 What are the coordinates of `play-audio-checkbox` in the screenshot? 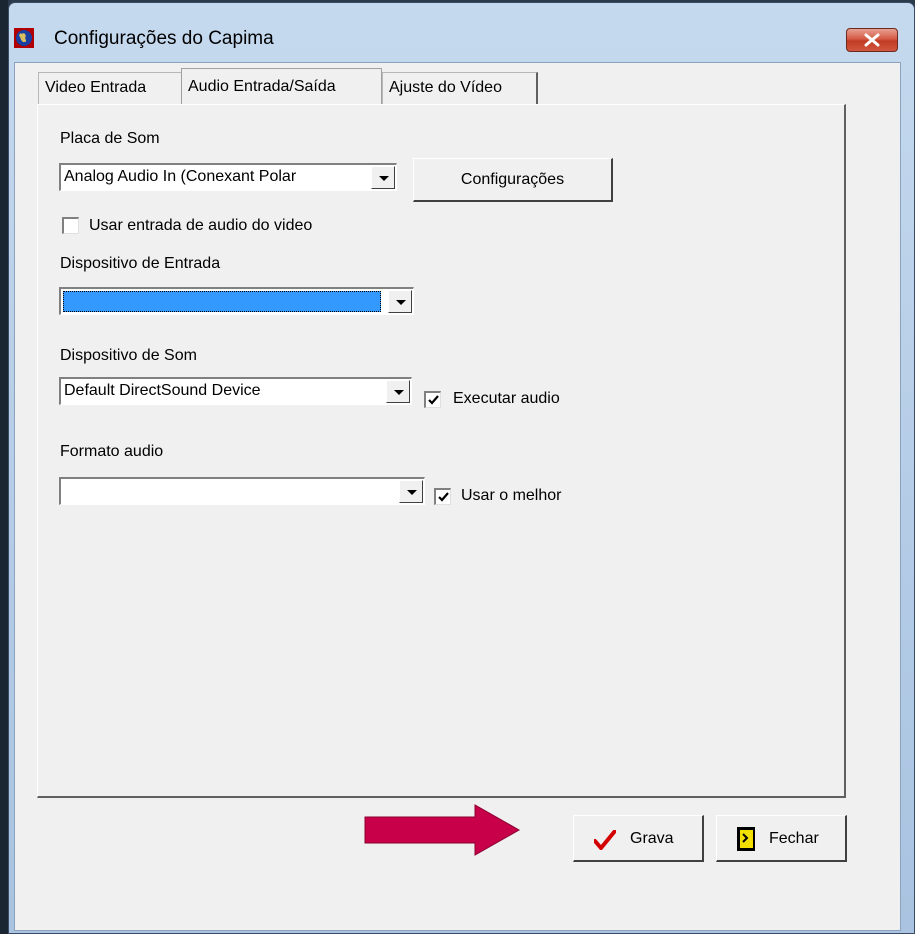 It's located at (432, 399).